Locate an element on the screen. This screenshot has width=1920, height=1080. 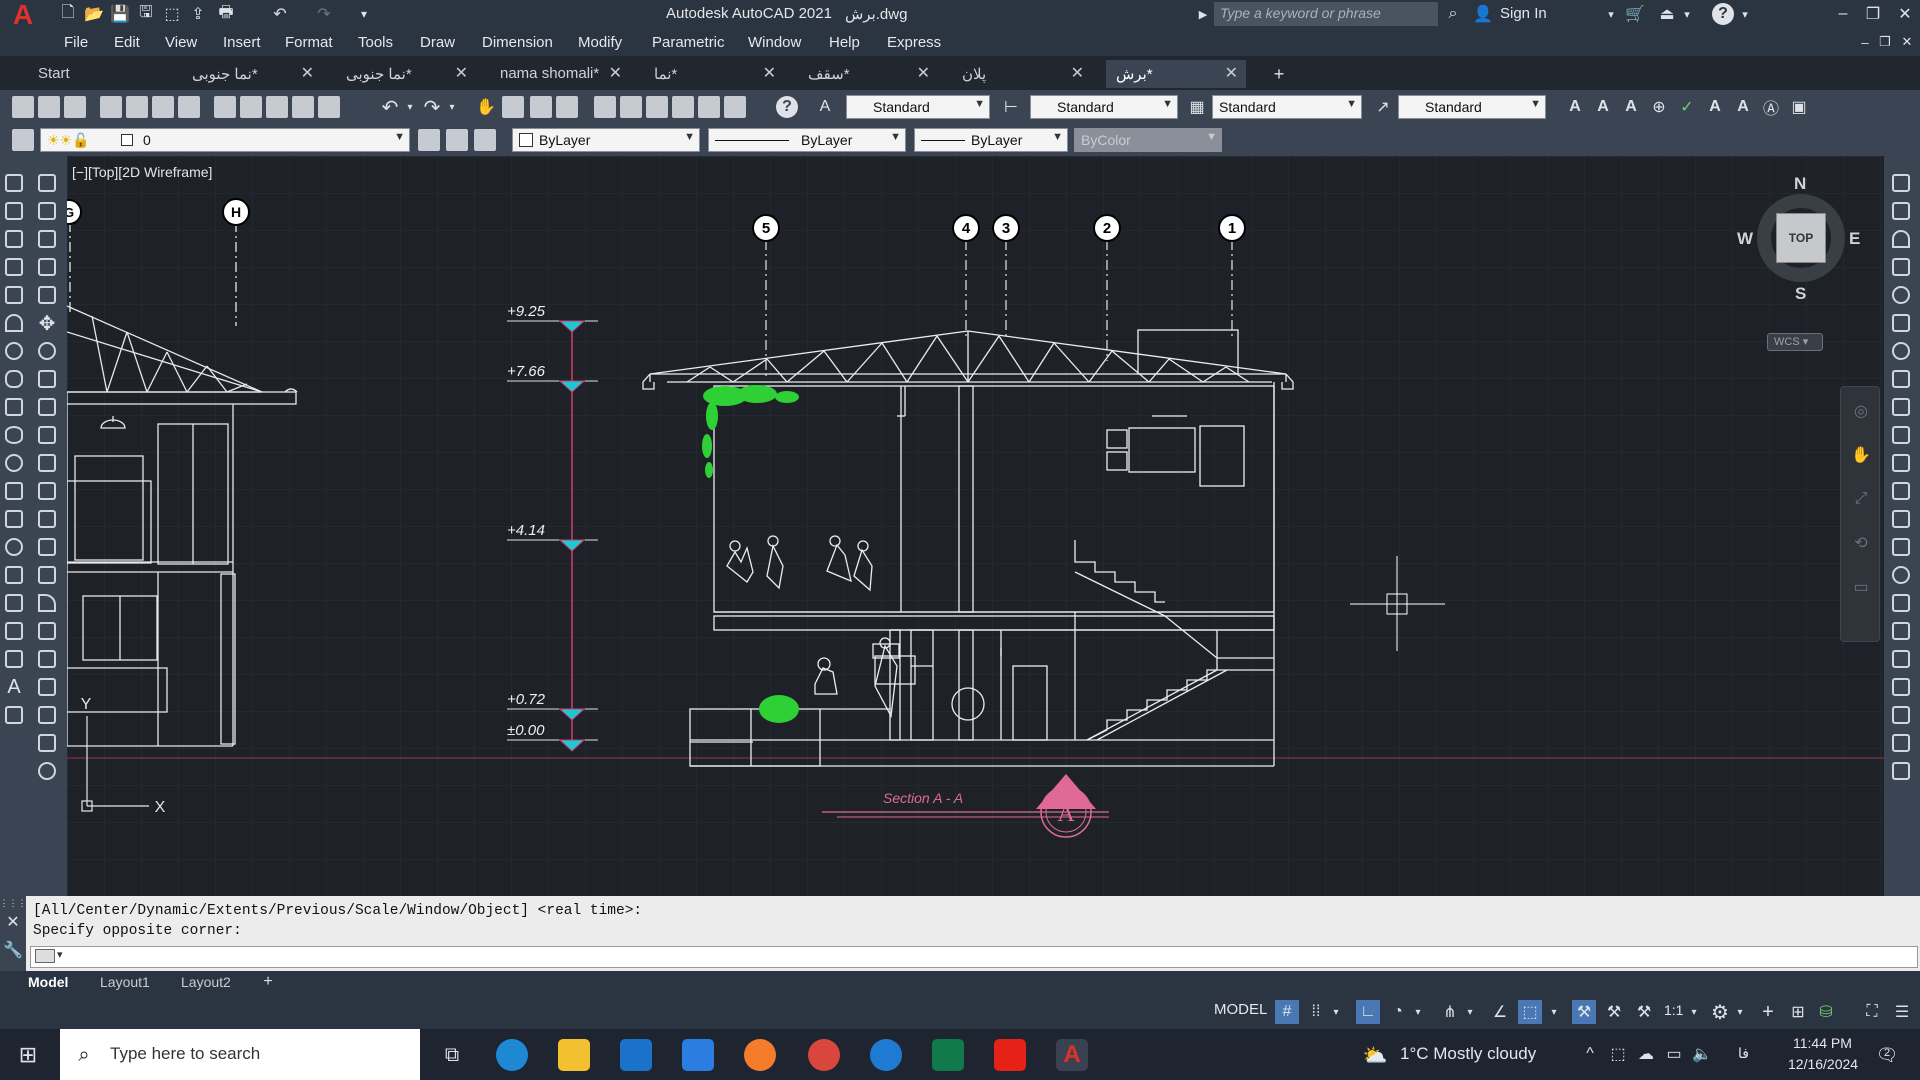
make-current-icon is located at coordinates (429, 140).